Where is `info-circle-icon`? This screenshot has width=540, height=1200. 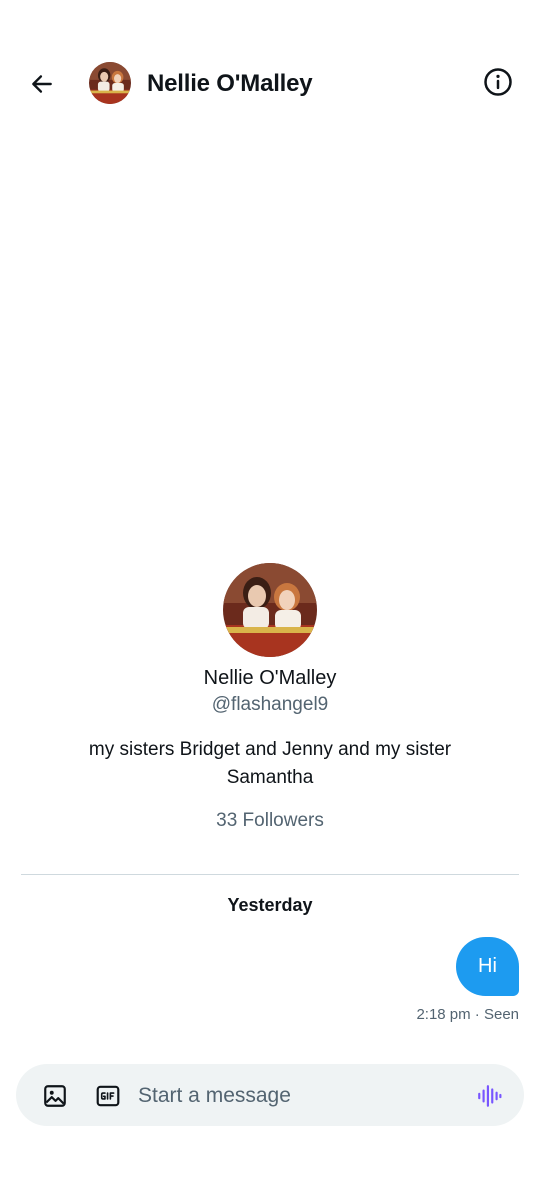
info-circle-icon is located at coordinates (498, 82).